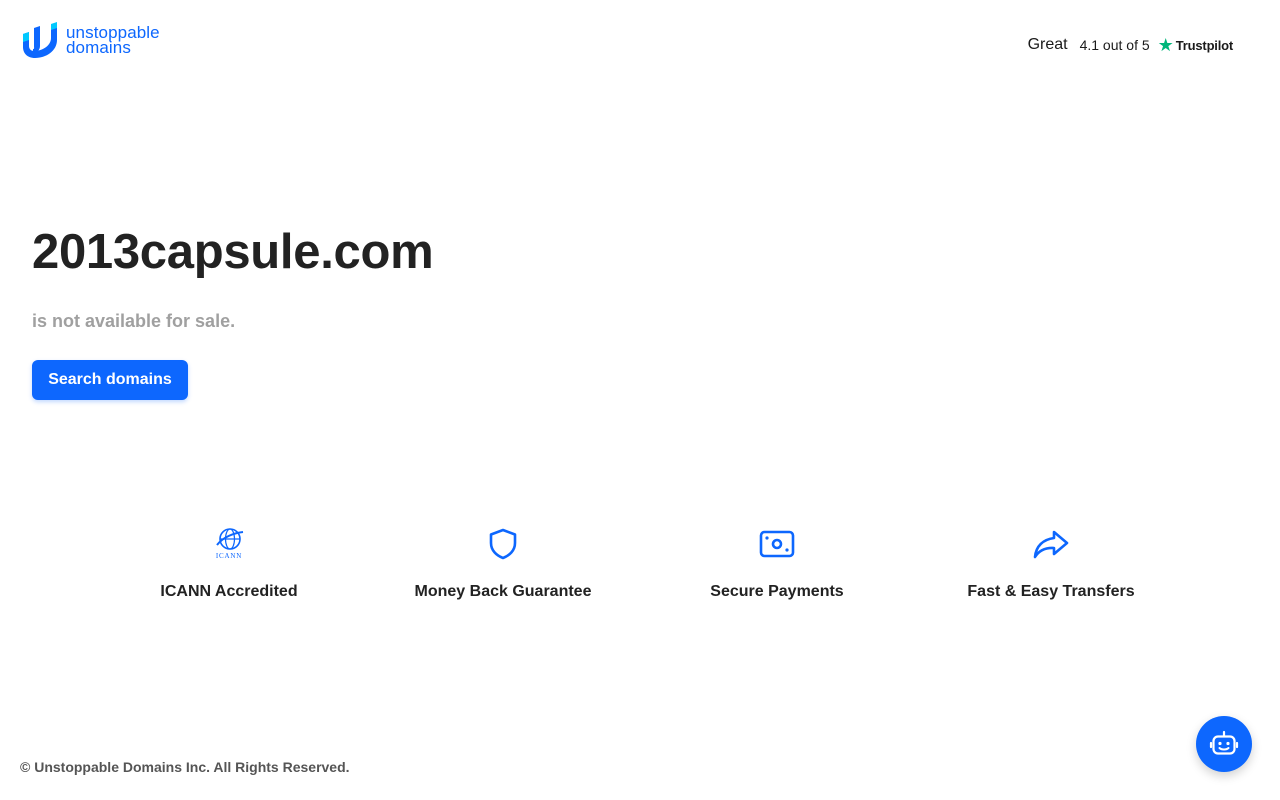 The height and width of the screenshot is (800, 1280). Describe the element at coordinates (503, 544) in the screenshot. I see `shield-icon` at that location.